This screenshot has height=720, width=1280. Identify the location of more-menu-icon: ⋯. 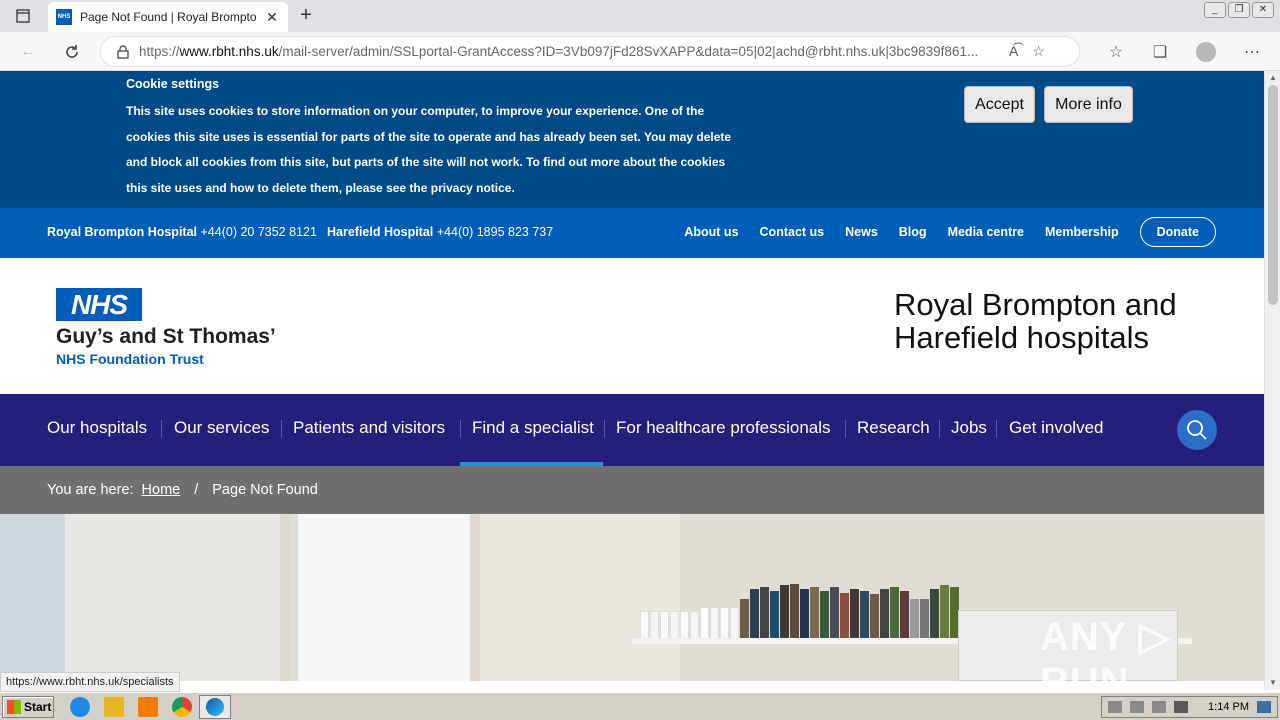
(1252, 52).